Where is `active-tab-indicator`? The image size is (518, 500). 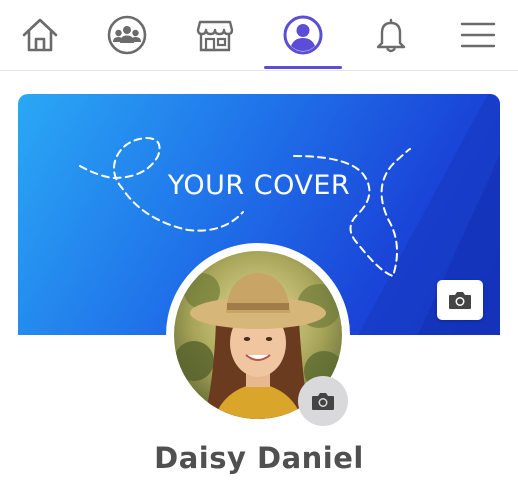
active-tab-indicator is located at coordinates (303, 67).